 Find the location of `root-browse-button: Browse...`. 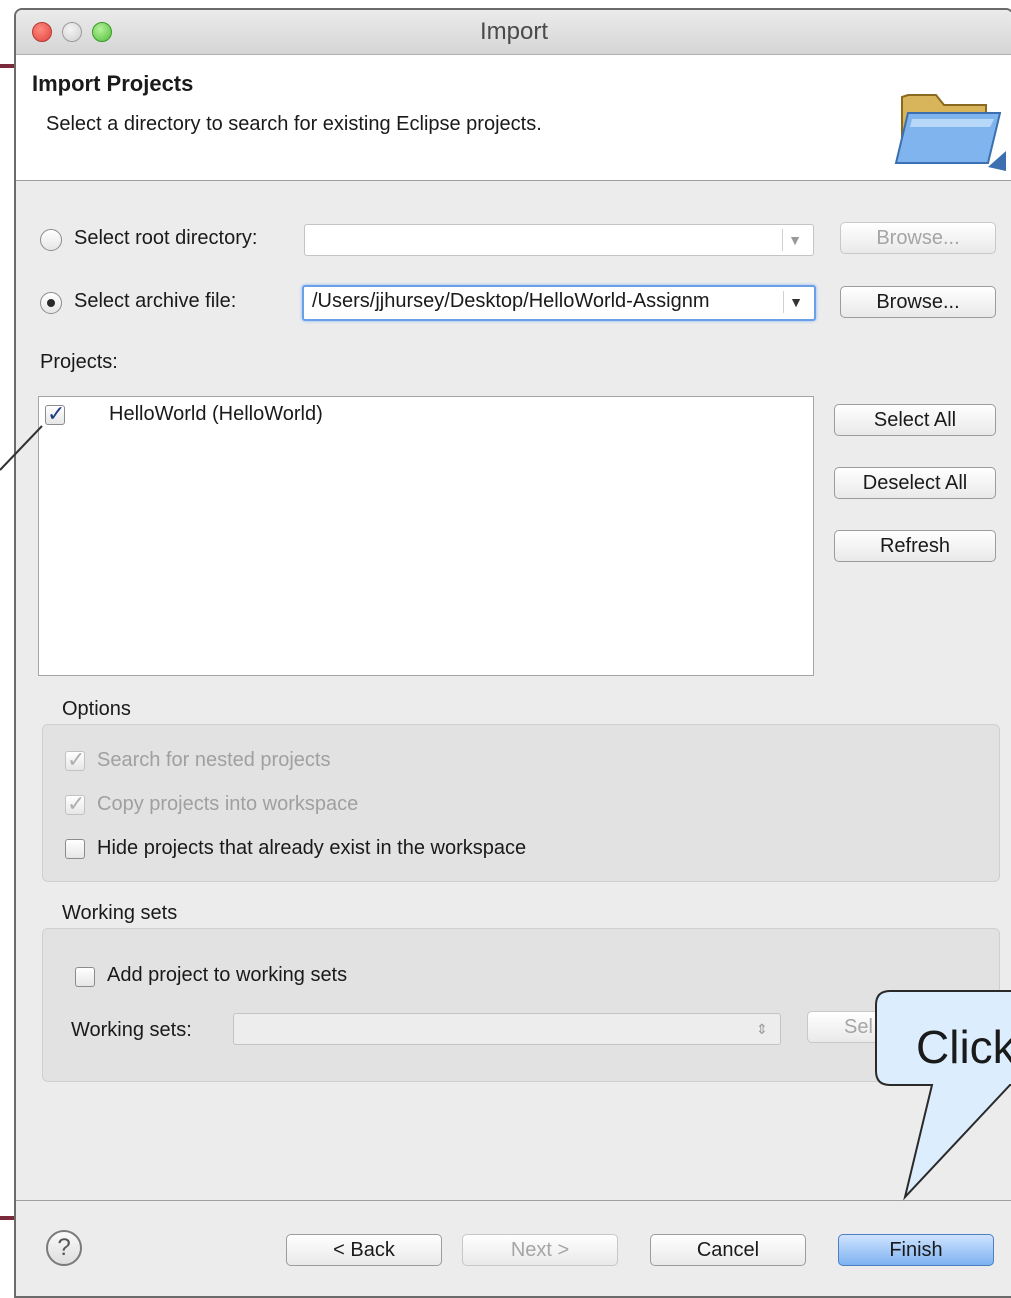

root-browse-button: Browse... is located at coordinates (918, 238).